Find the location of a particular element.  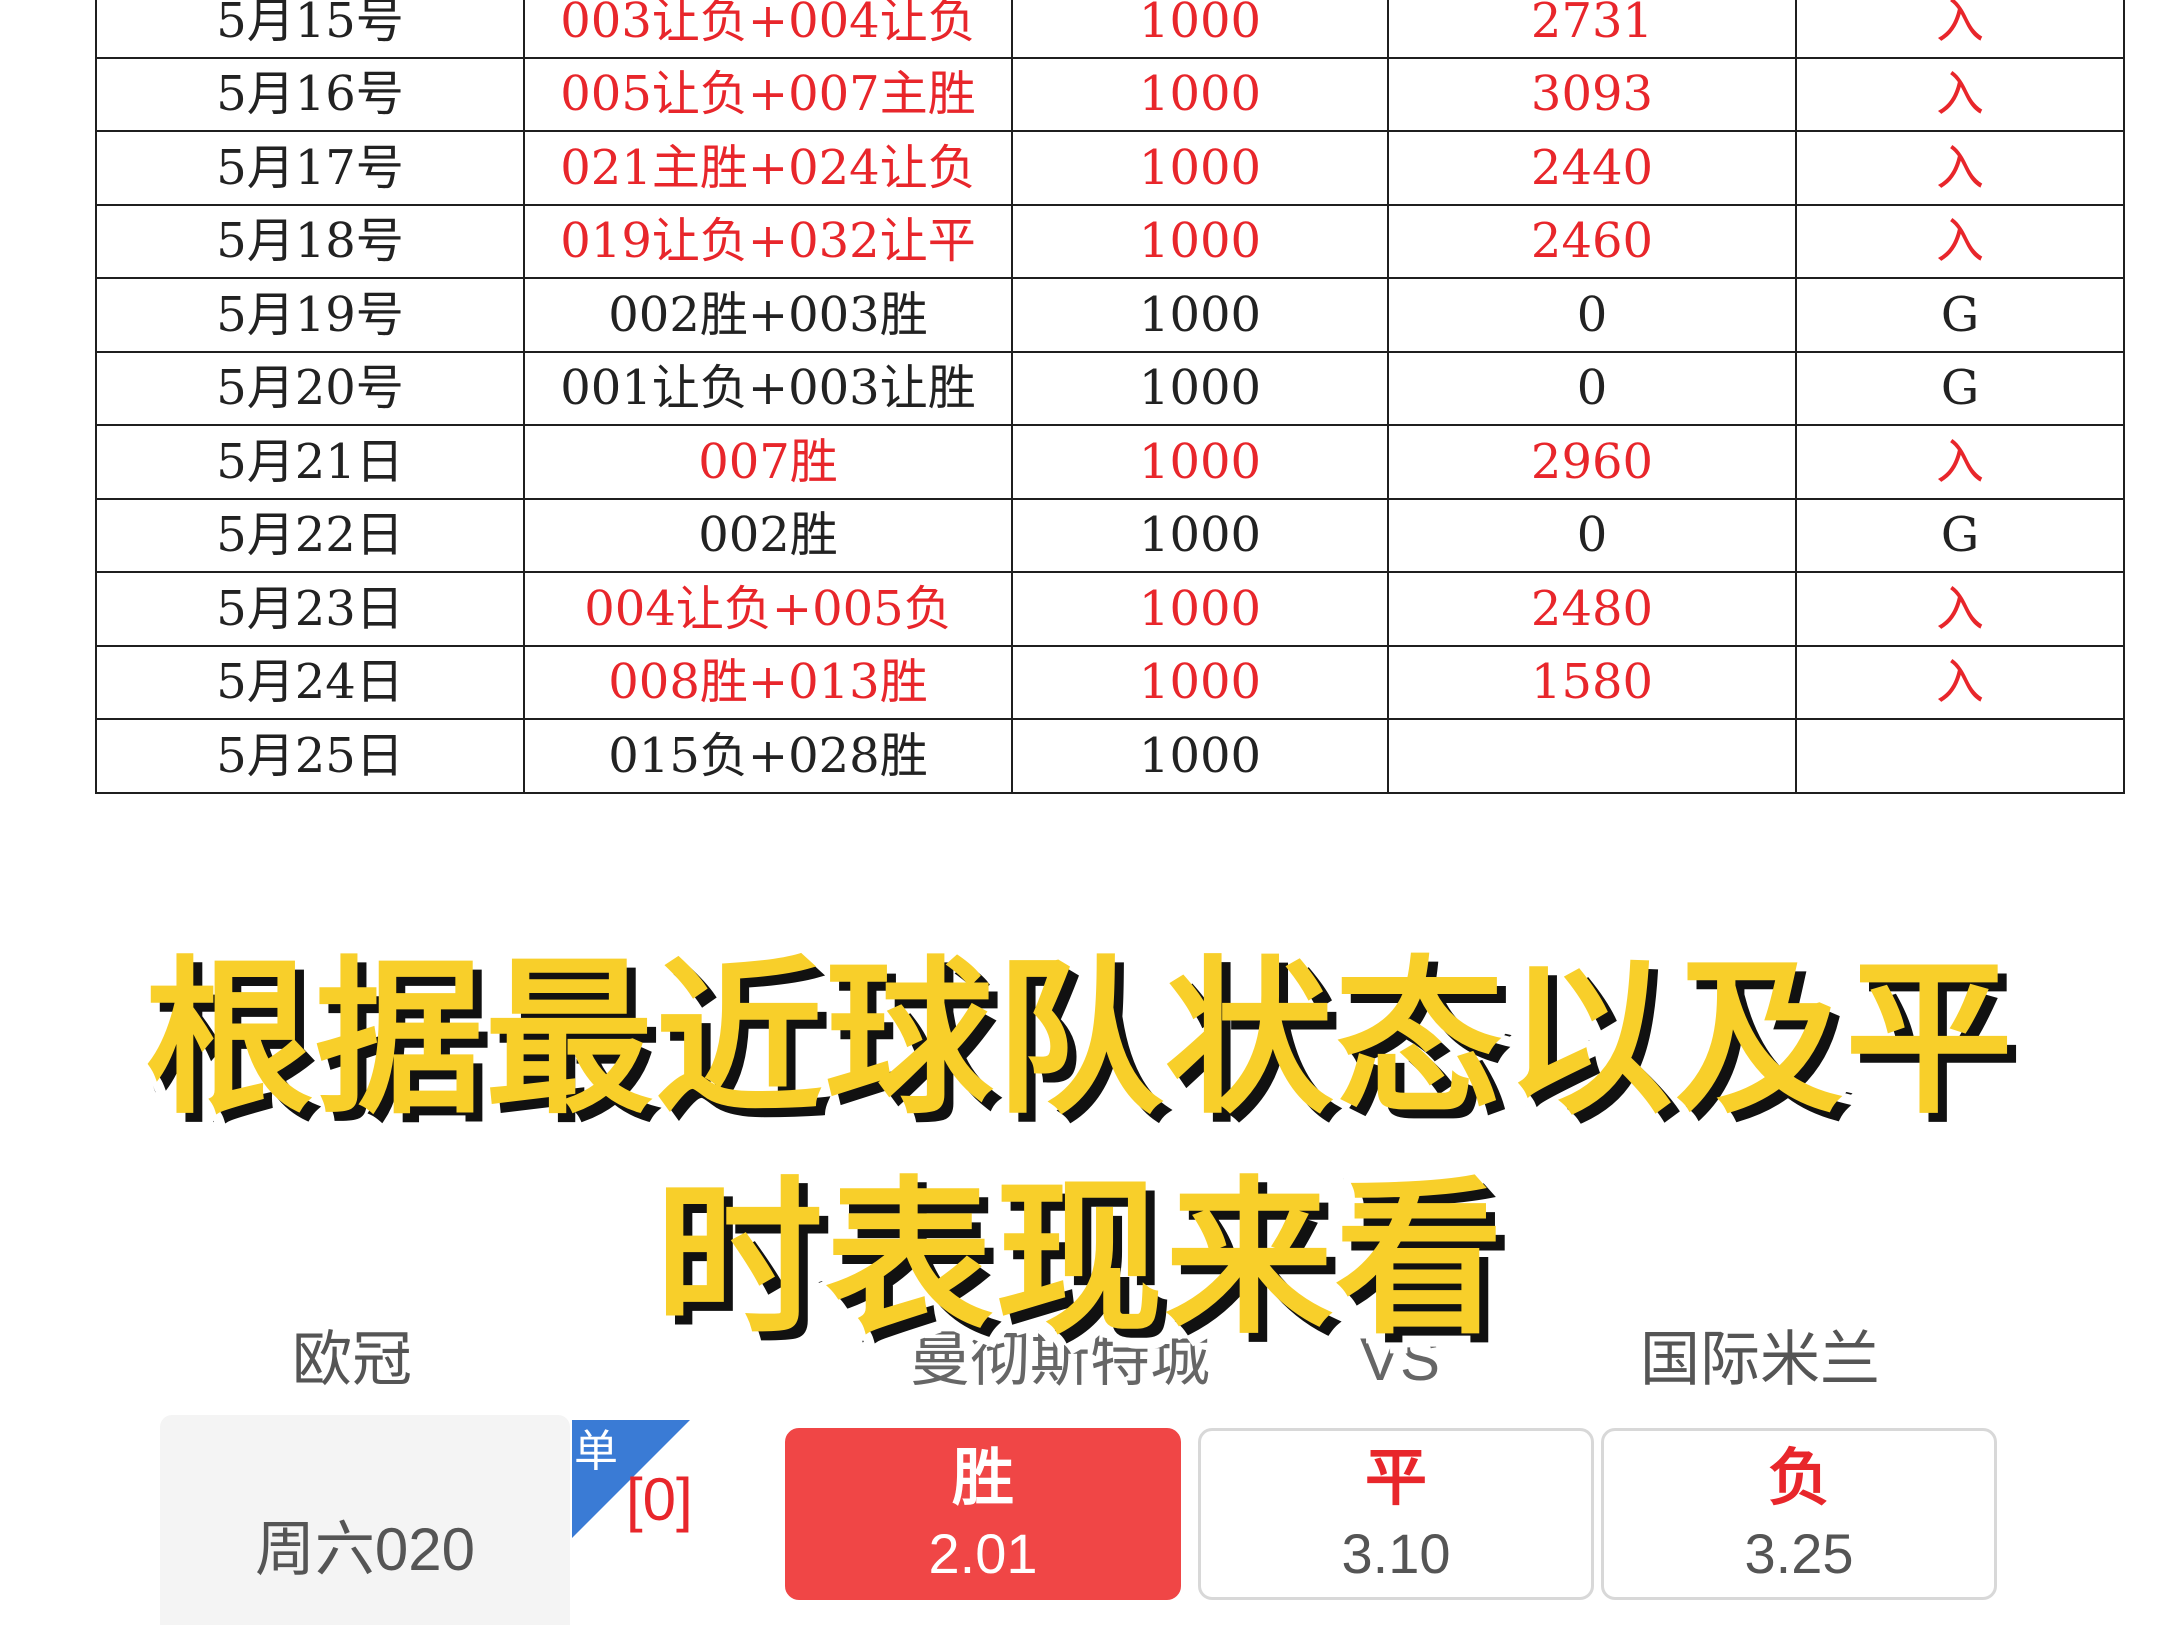

table-row: 5月22日 002胜 1000 0 G is located at coordinates (1110, 535).